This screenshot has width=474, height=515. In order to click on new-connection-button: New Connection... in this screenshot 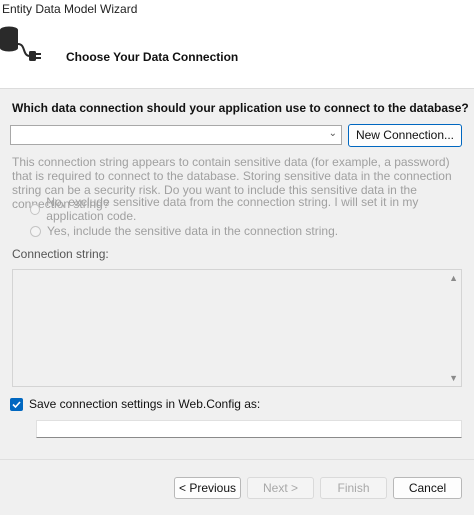, I will do `click(405, 135)`.